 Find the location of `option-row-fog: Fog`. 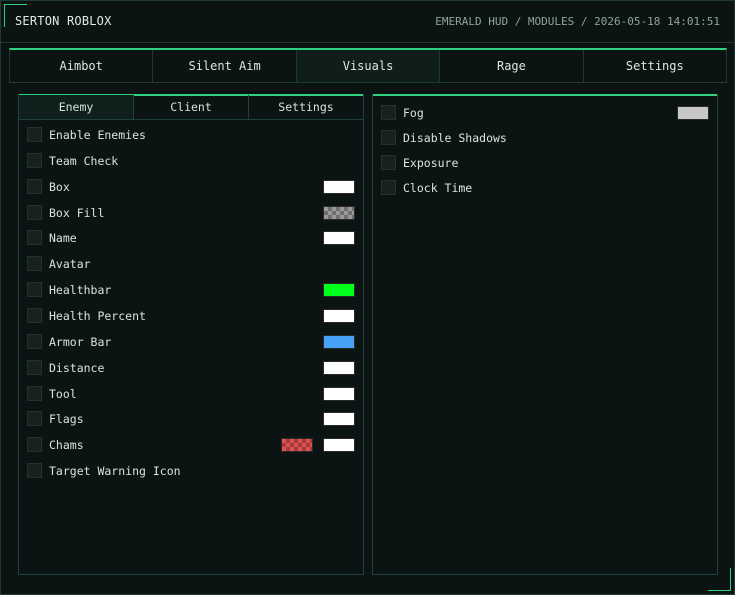

option-row-fog: Fog is located at coordinates (545, 113).